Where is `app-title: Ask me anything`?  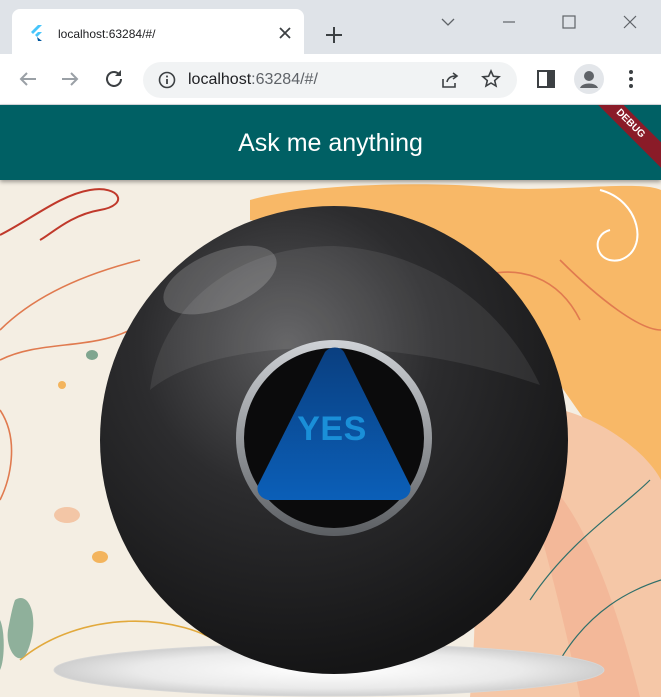
app-title: Ask me anything is located at coordinates (330, 143).